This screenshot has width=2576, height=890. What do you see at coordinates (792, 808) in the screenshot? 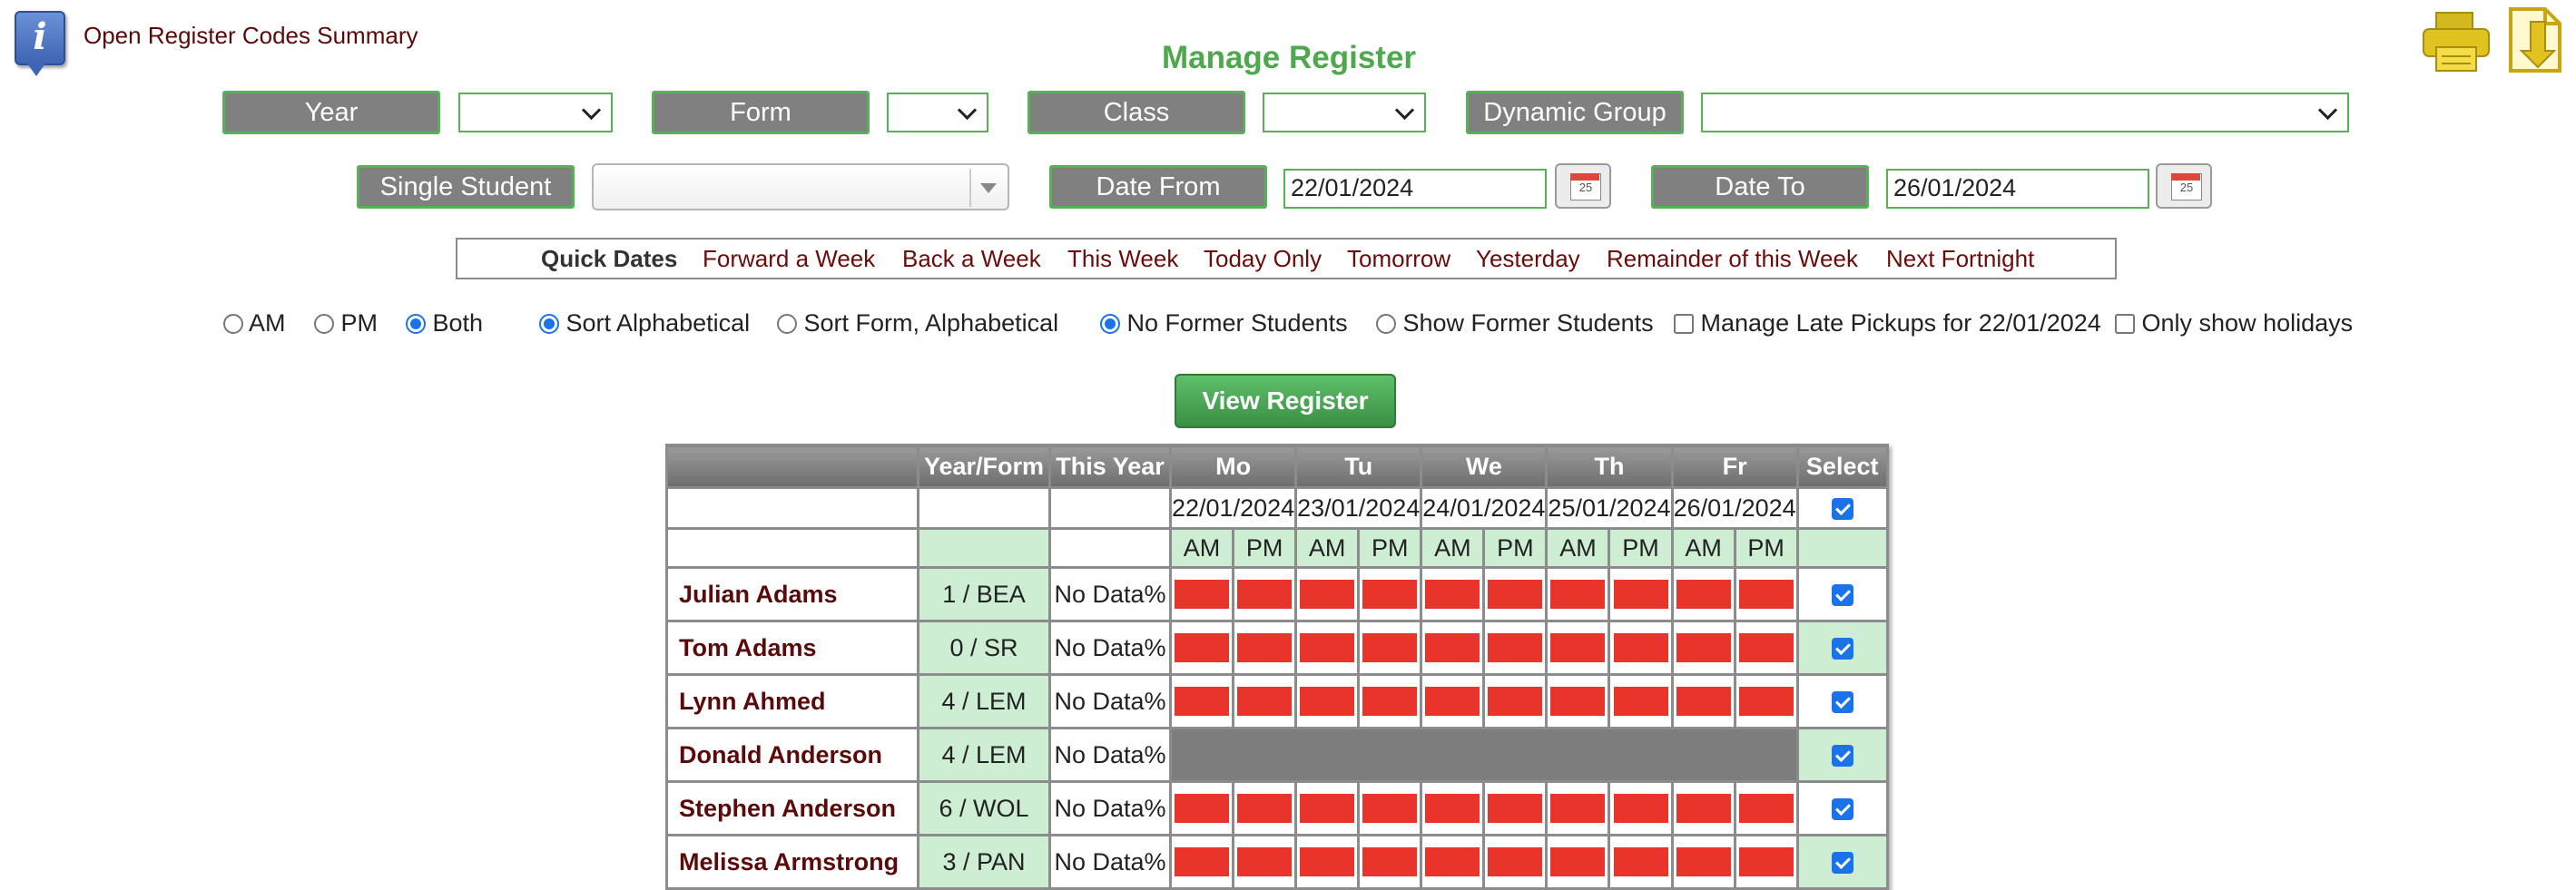
I see `student-name: Stephen Anderson` at bounding box center [792, 808].